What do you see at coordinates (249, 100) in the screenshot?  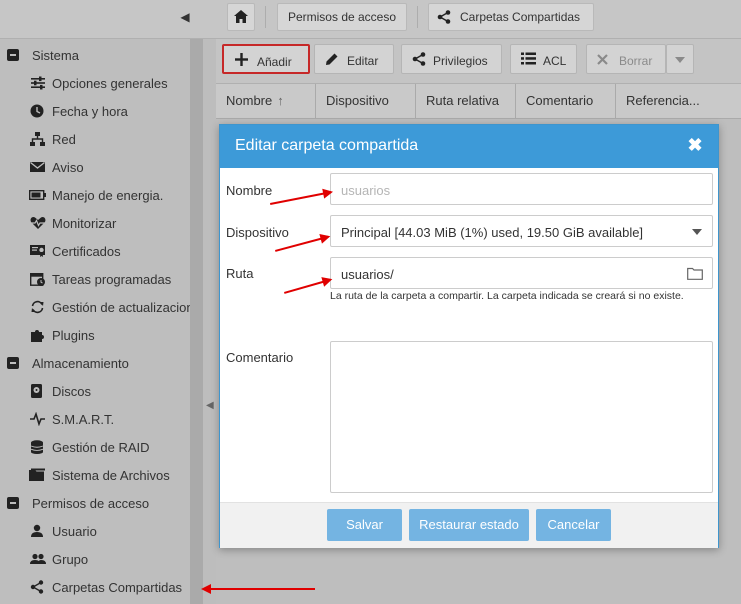 I see `column-label: Nombre` at bounding box center [249, 100].